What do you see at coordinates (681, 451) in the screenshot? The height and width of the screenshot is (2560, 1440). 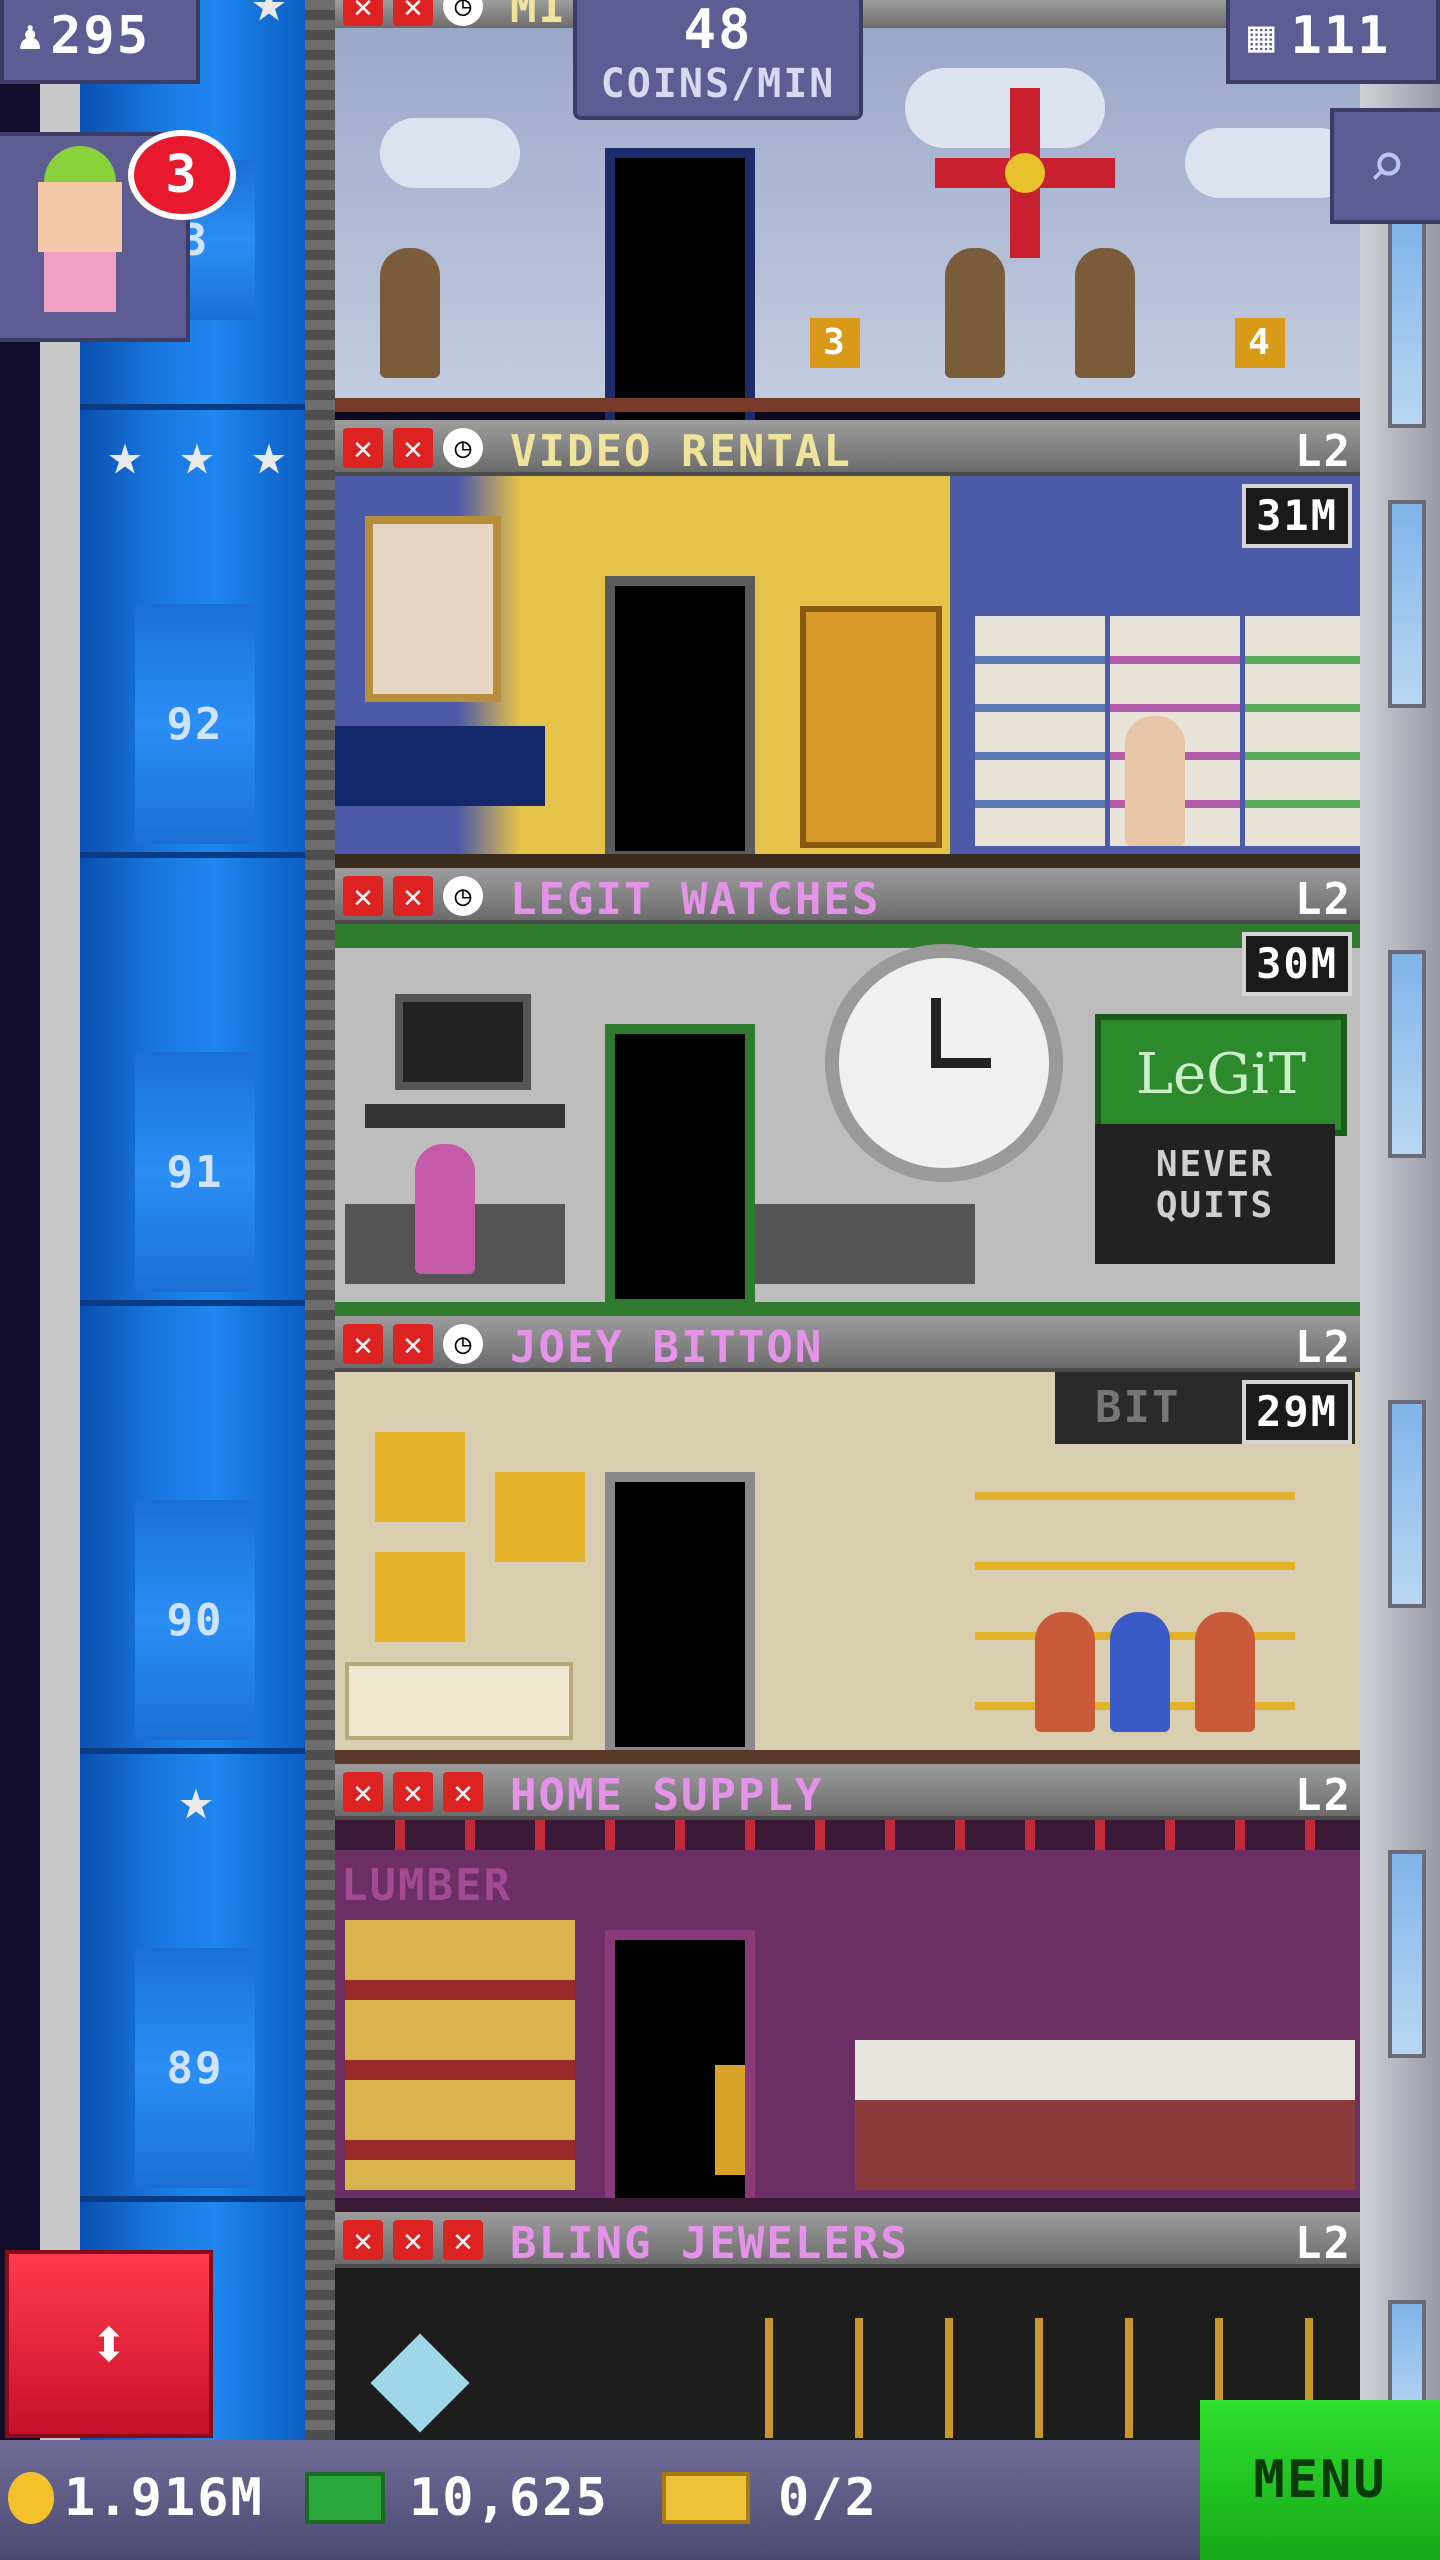 I see `floor-name: VIDEO RENTAL` at bounding box center [681, 451].